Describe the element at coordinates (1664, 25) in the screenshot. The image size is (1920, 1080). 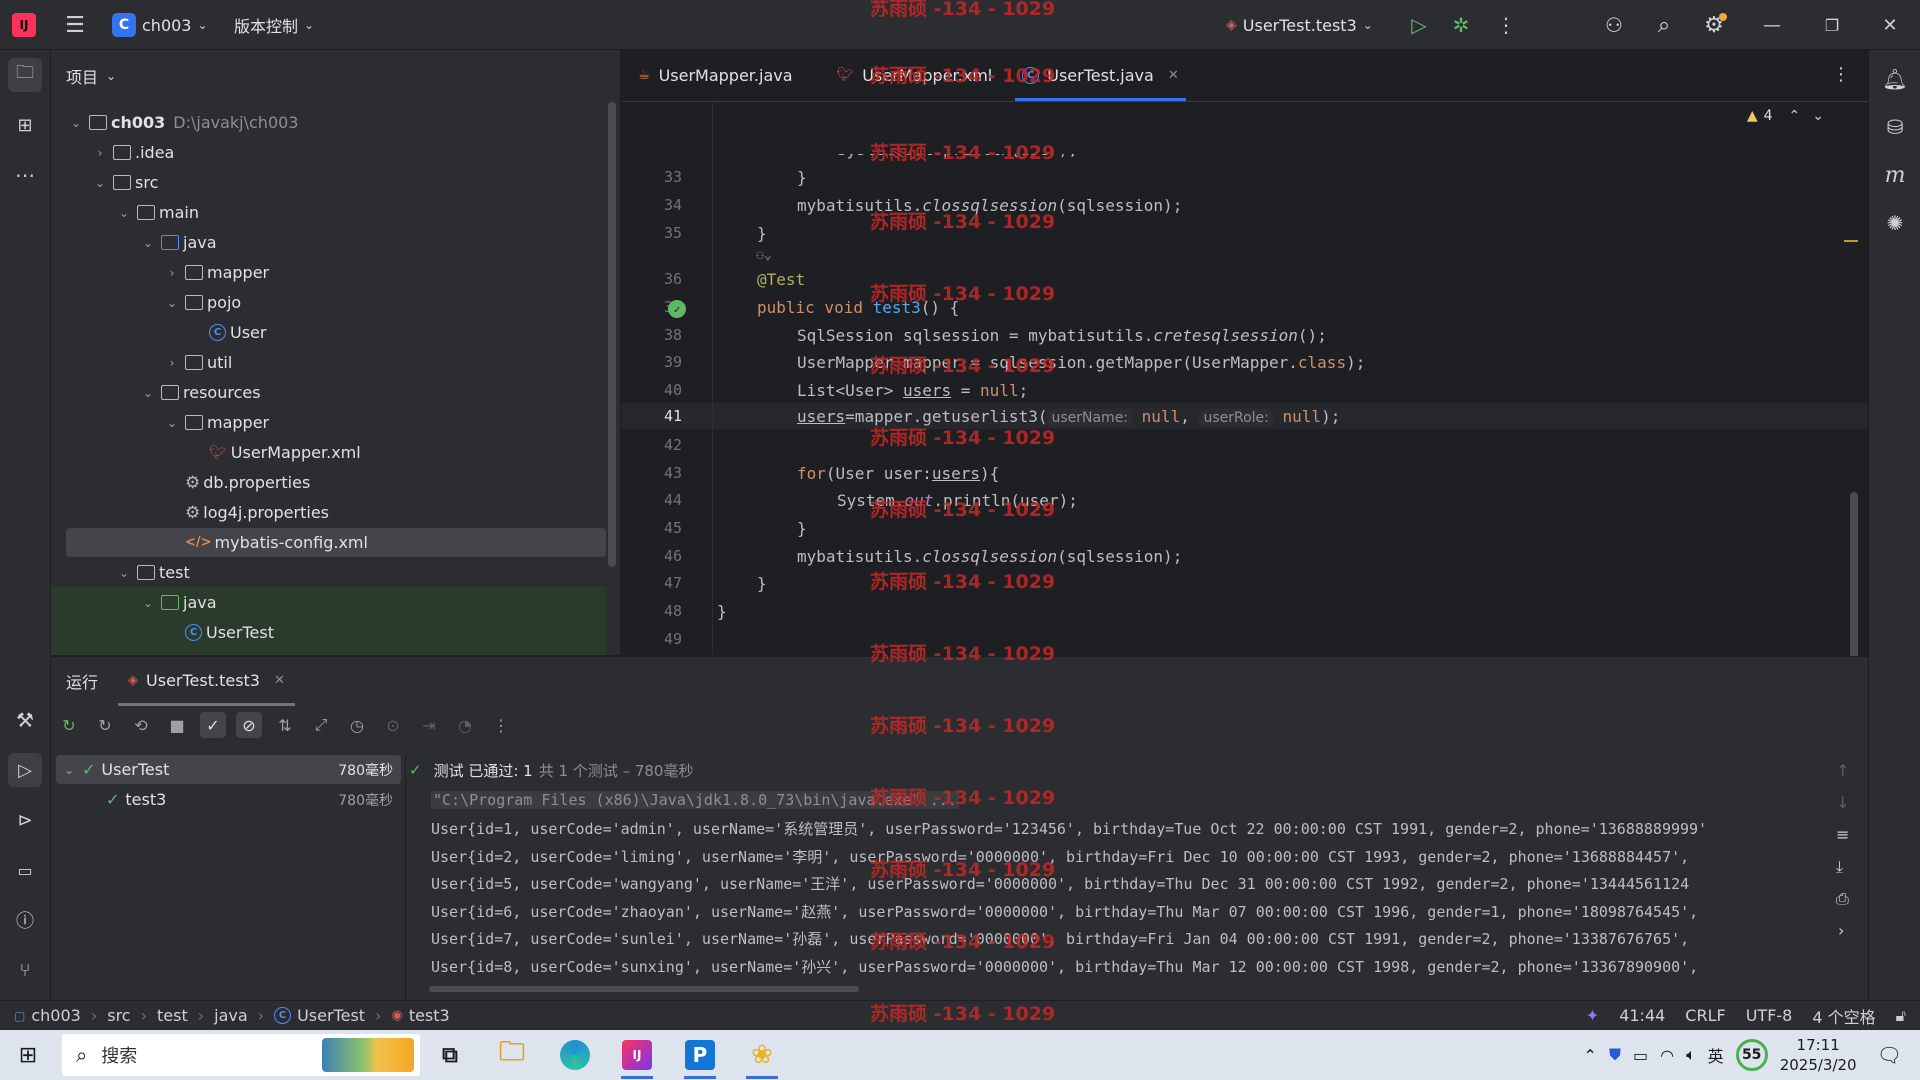
I see `search-icon: ⌕` at that location.